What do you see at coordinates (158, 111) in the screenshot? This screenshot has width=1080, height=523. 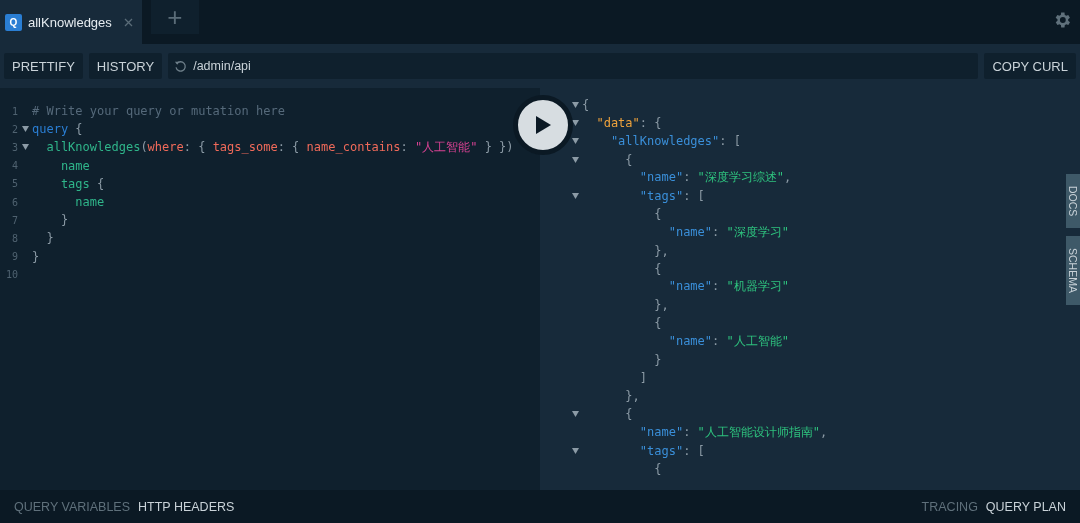 I see `code-line: # Write your query or mutation here` at bounding box center [158, 111].